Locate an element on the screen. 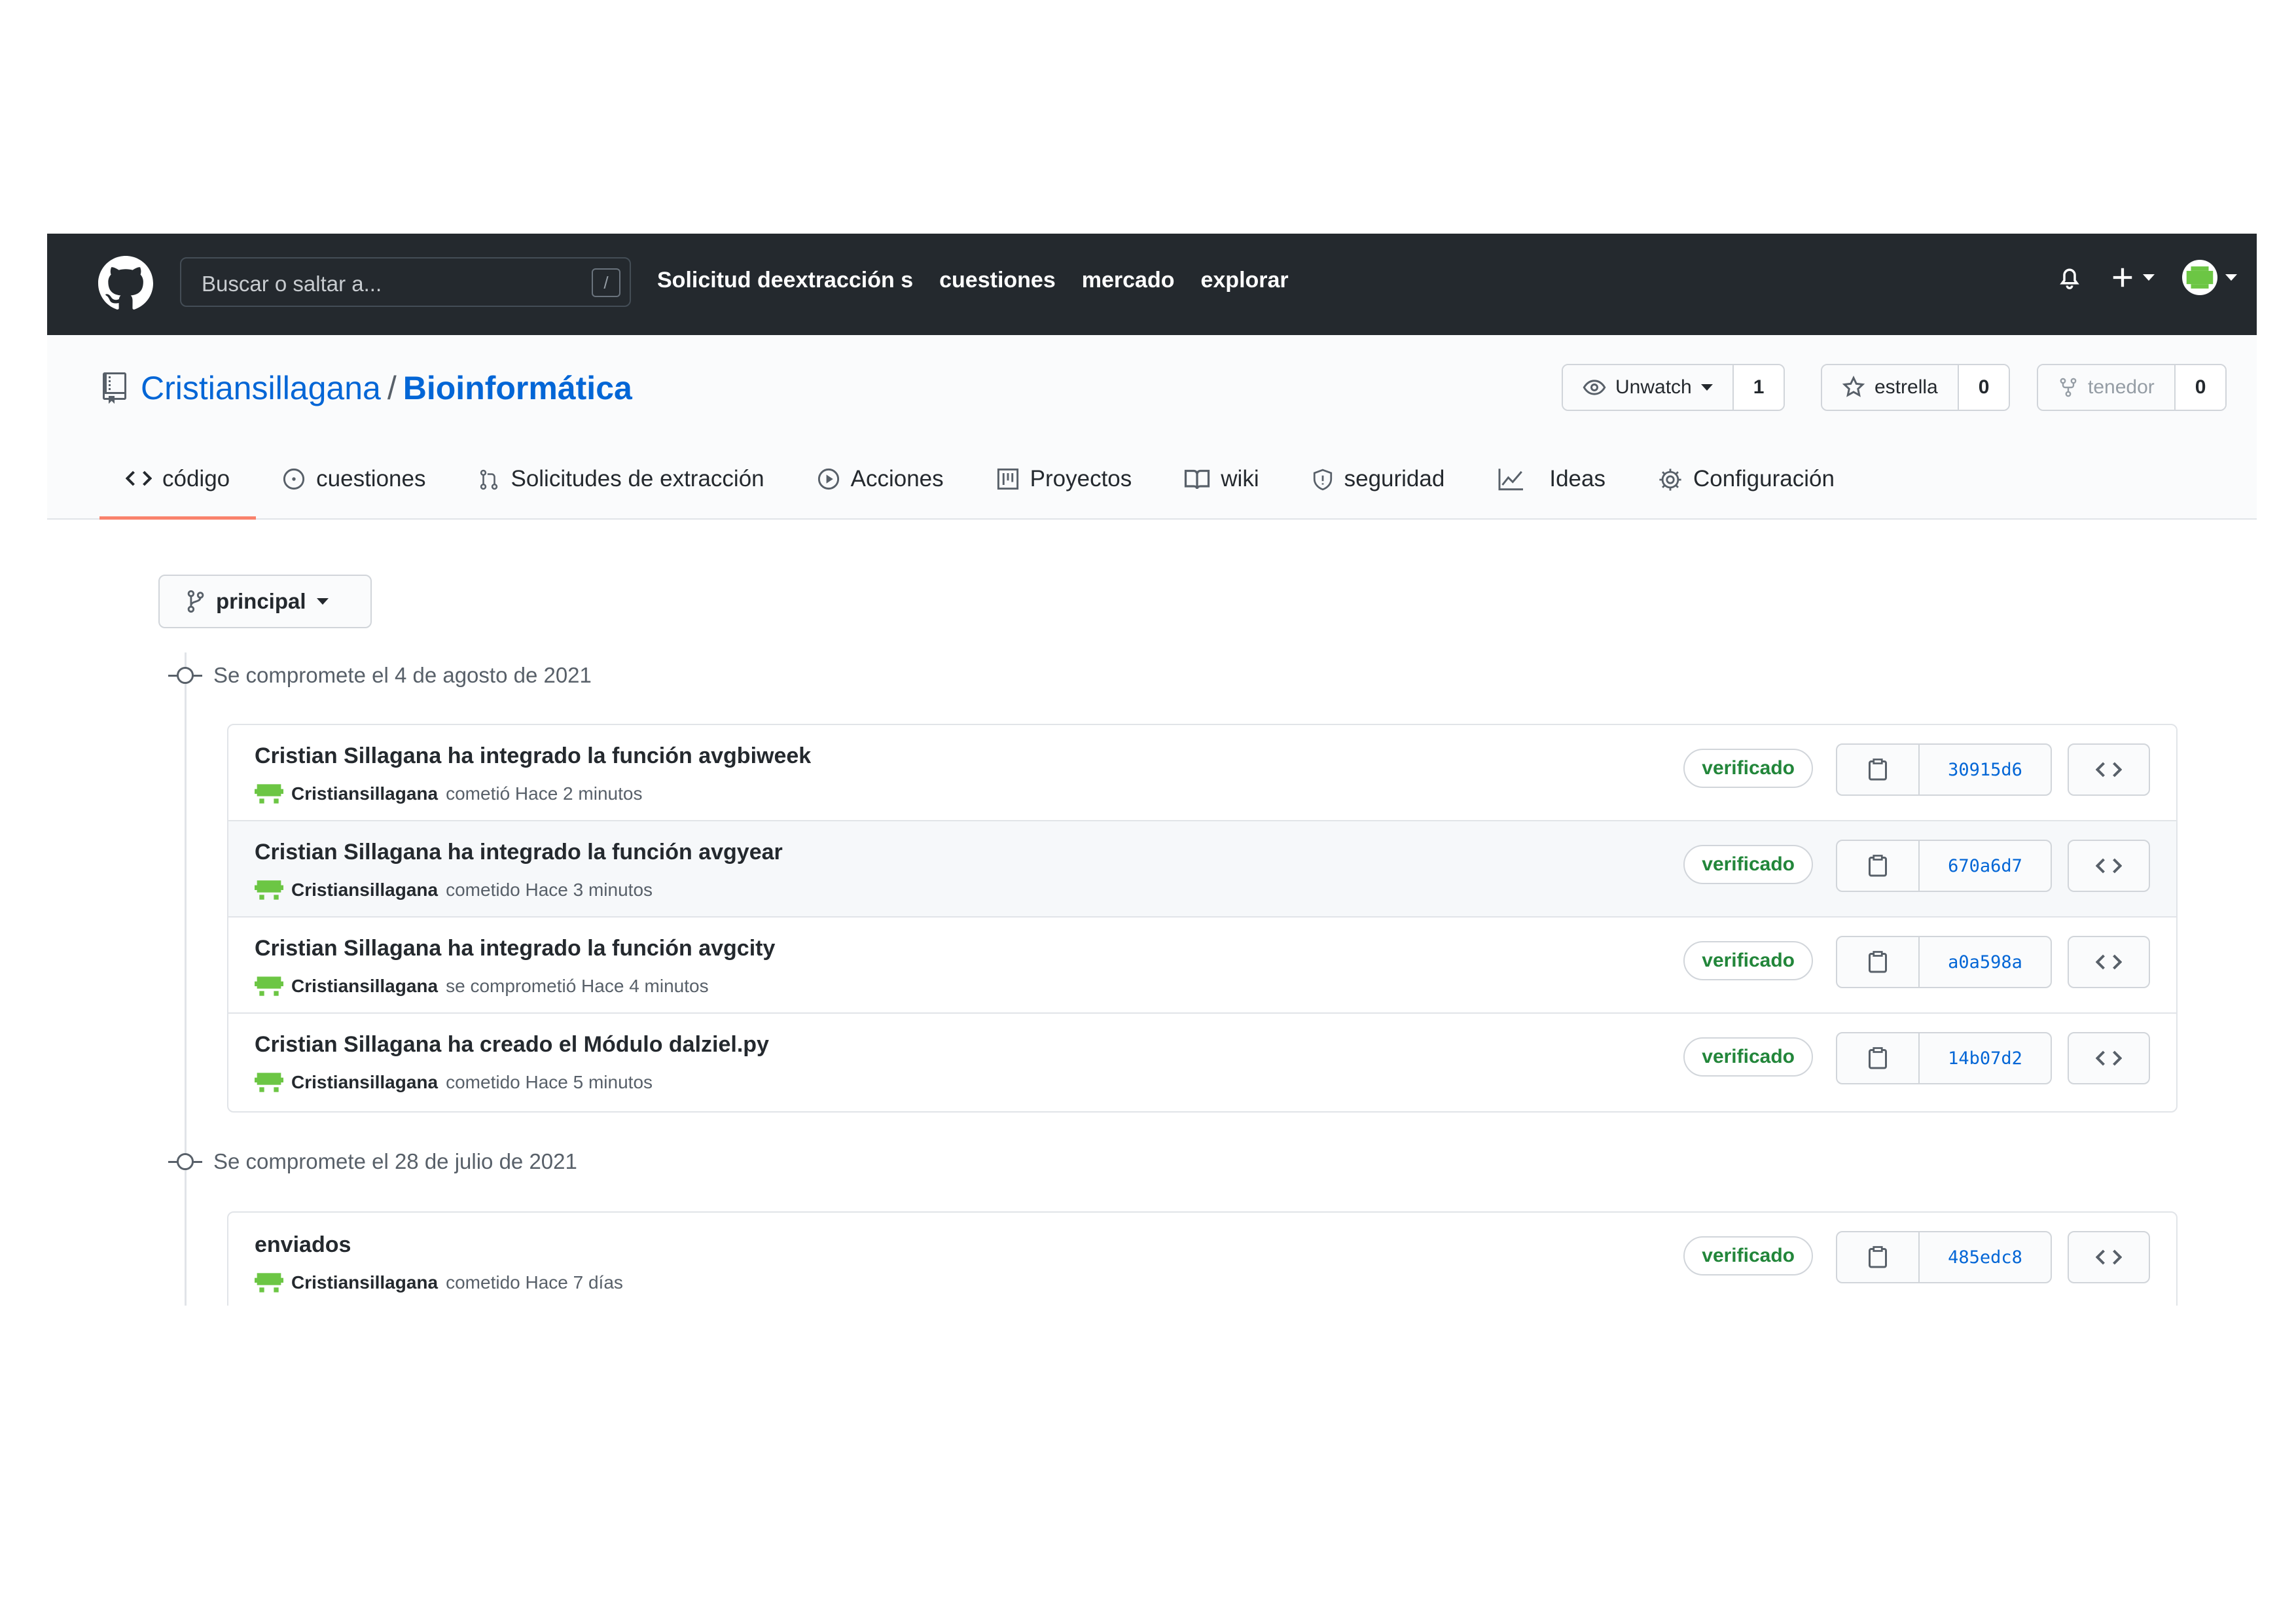 This screenshot has height=1623, width=2296. branch-selector: principal is located at coordinates (265, 601).